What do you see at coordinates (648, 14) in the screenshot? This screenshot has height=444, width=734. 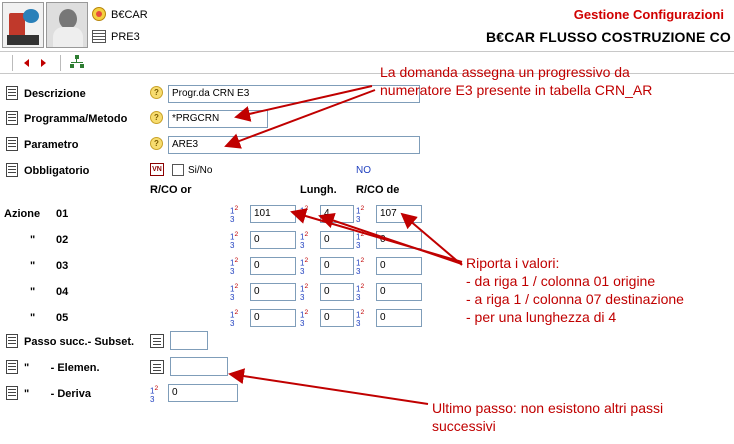 I see `app-title: Gestione Configurazioni` at bounding box center [648, 14].